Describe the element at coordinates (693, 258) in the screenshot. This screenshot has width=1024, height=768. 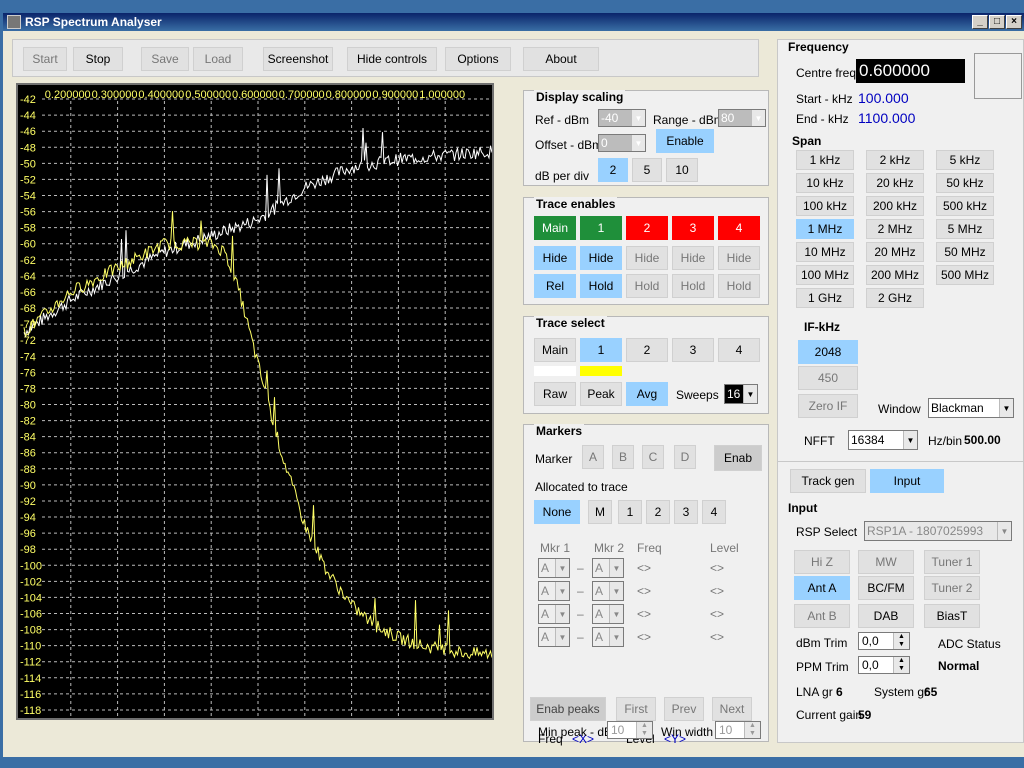
I see `hide-trace3-button: Hide` at that location.